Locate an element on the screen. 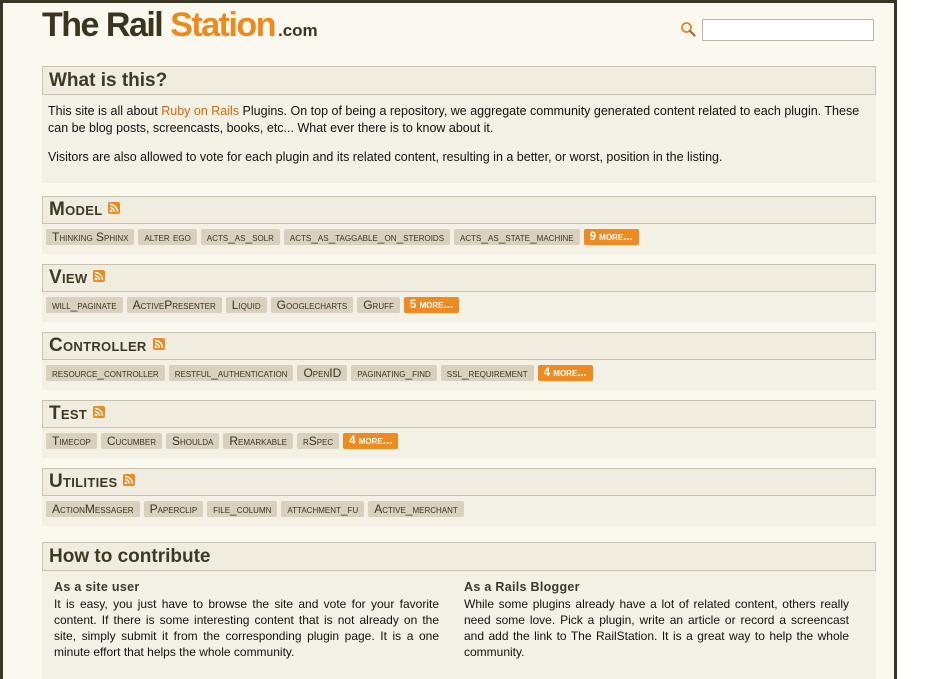 The height and width of the screenshot is (679, 935). search-input is located at coordinates (788, 30).